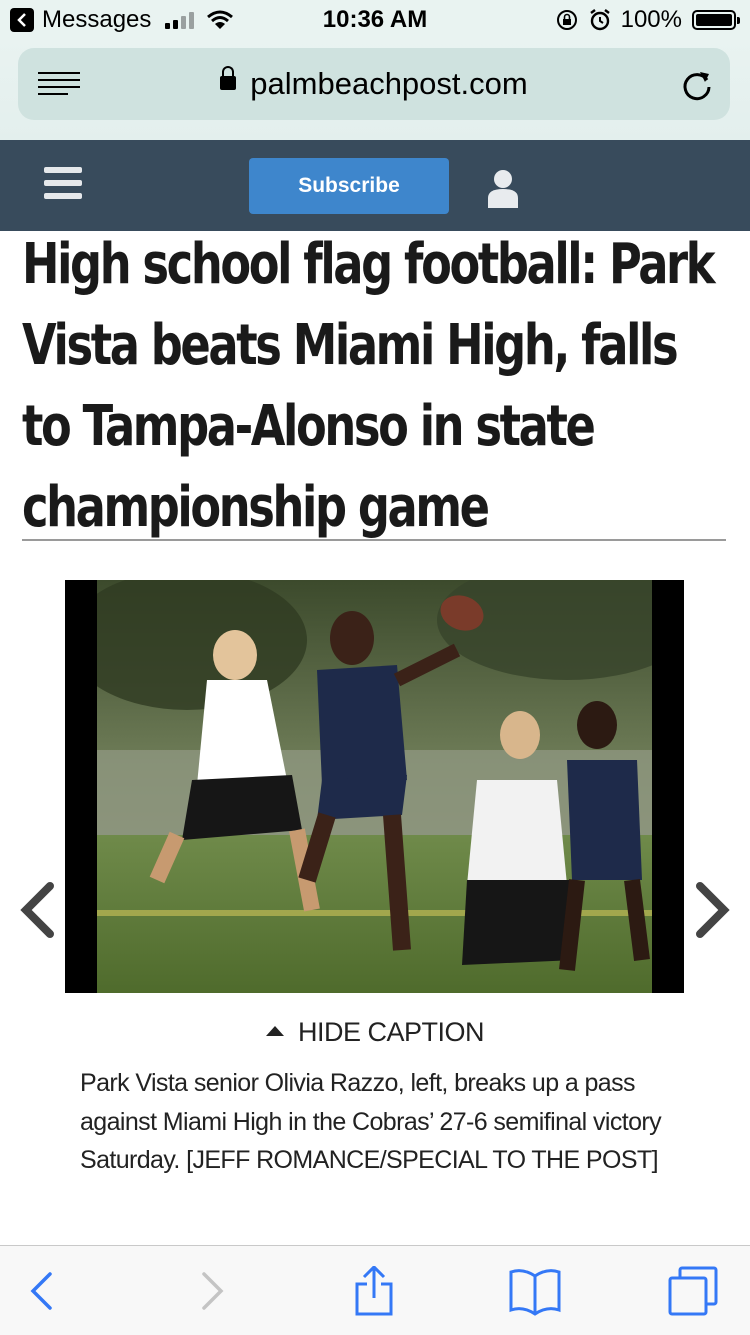  What do you see at coordinates (716, 20) in the screenshot?
I see `battery-icon` at bounding box center [716, 20].